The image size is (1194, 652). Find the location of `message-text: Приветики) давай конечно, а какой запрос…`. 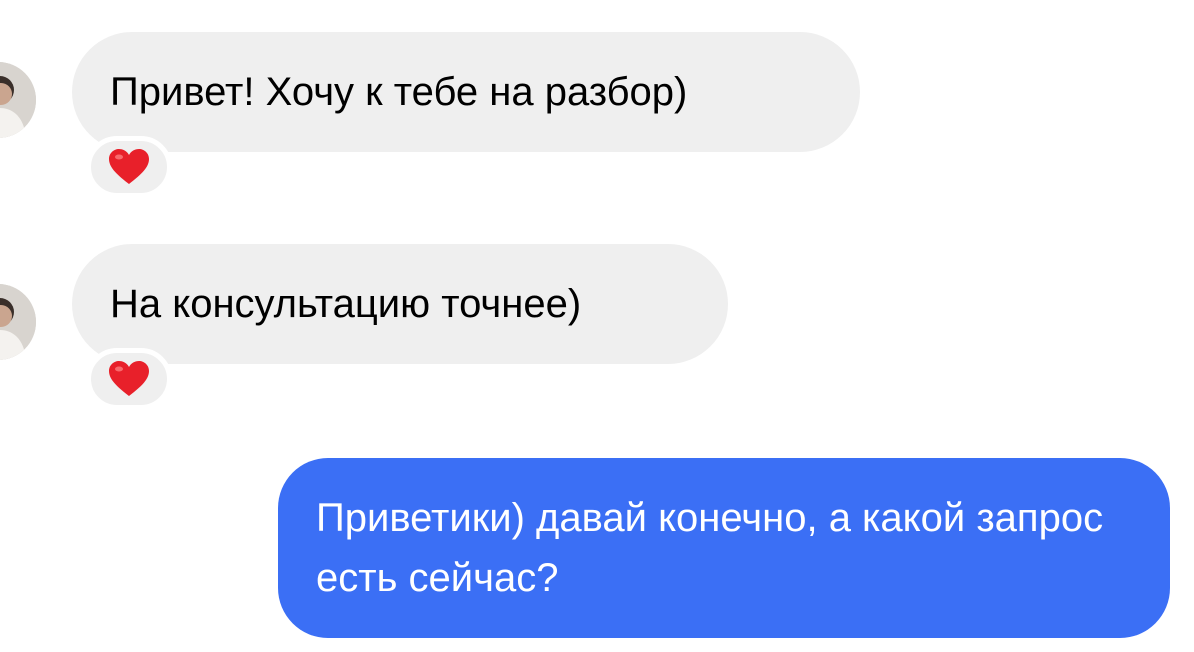

message-text: Приветики) давай конечно, а какой запрос… is located at coordinates (710, 548).